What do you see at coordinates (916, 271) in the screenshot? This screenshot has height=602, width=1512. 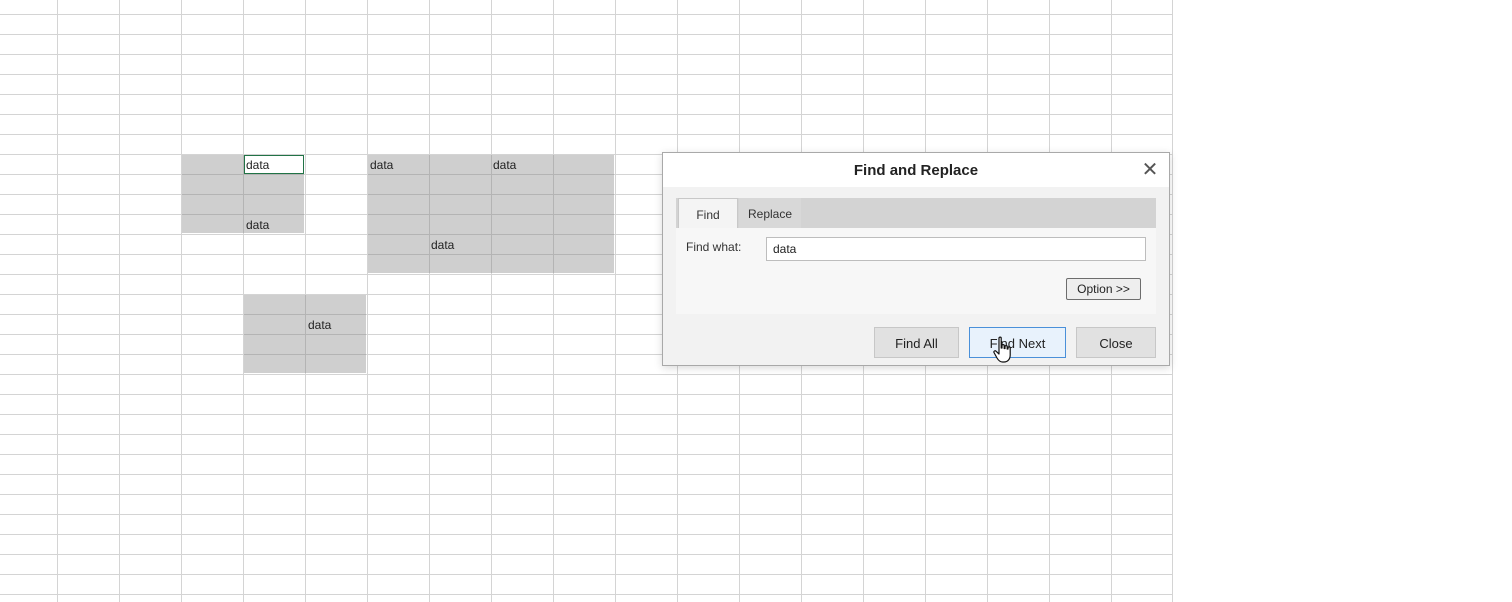 I see `find-tab-panel: Find what: Option >>` at bounding box center [916, 271].